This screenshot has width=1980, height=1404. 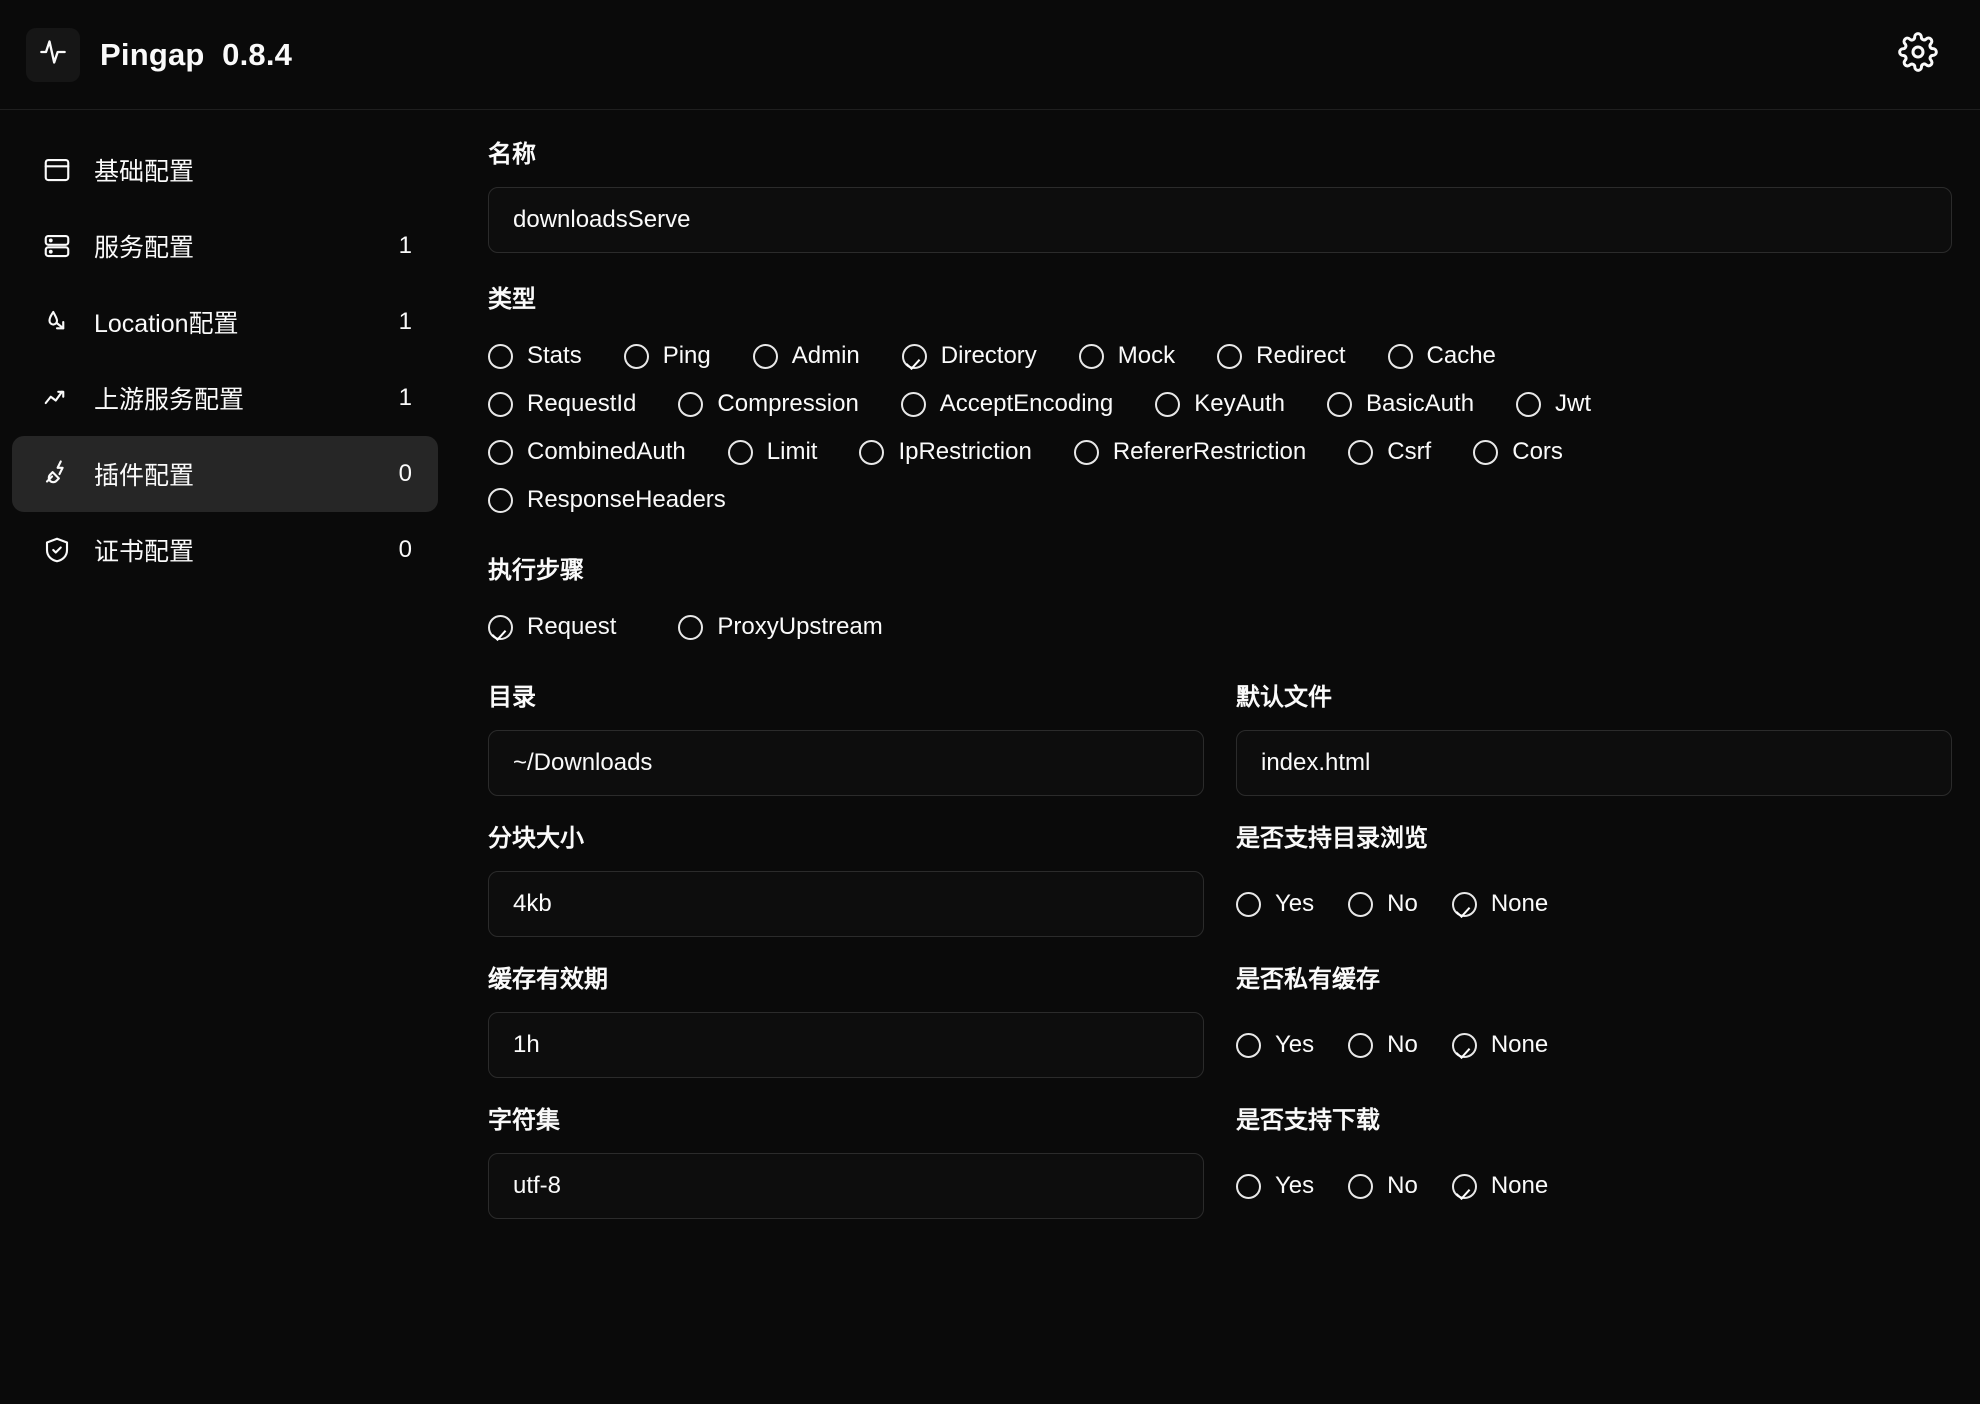 What do you see at coordinates (57, 322) in the screenshot?
I see `route-icon` at bounding box center [57, 322].